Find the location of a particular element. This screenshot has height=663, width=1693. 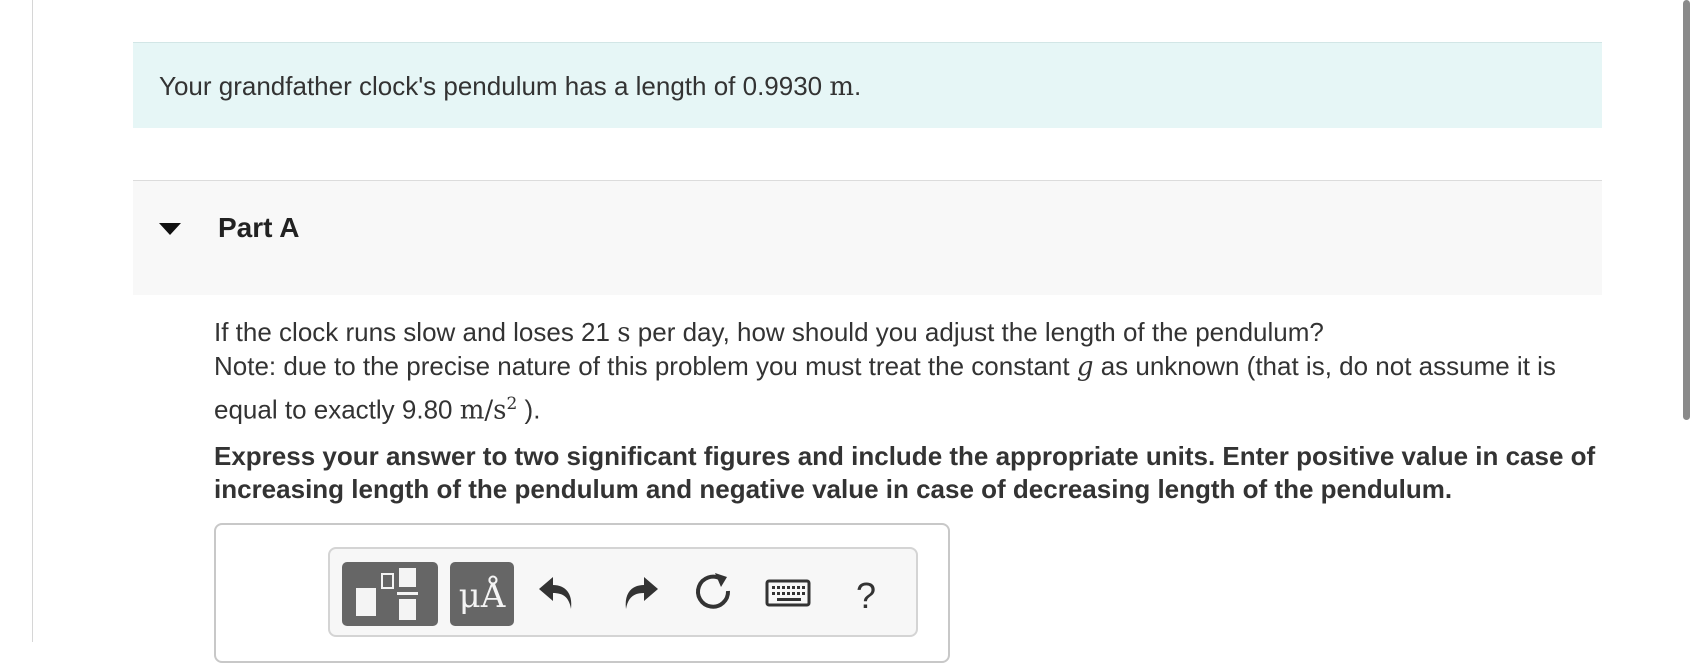

reset-button is located at coordinates (713, 593).